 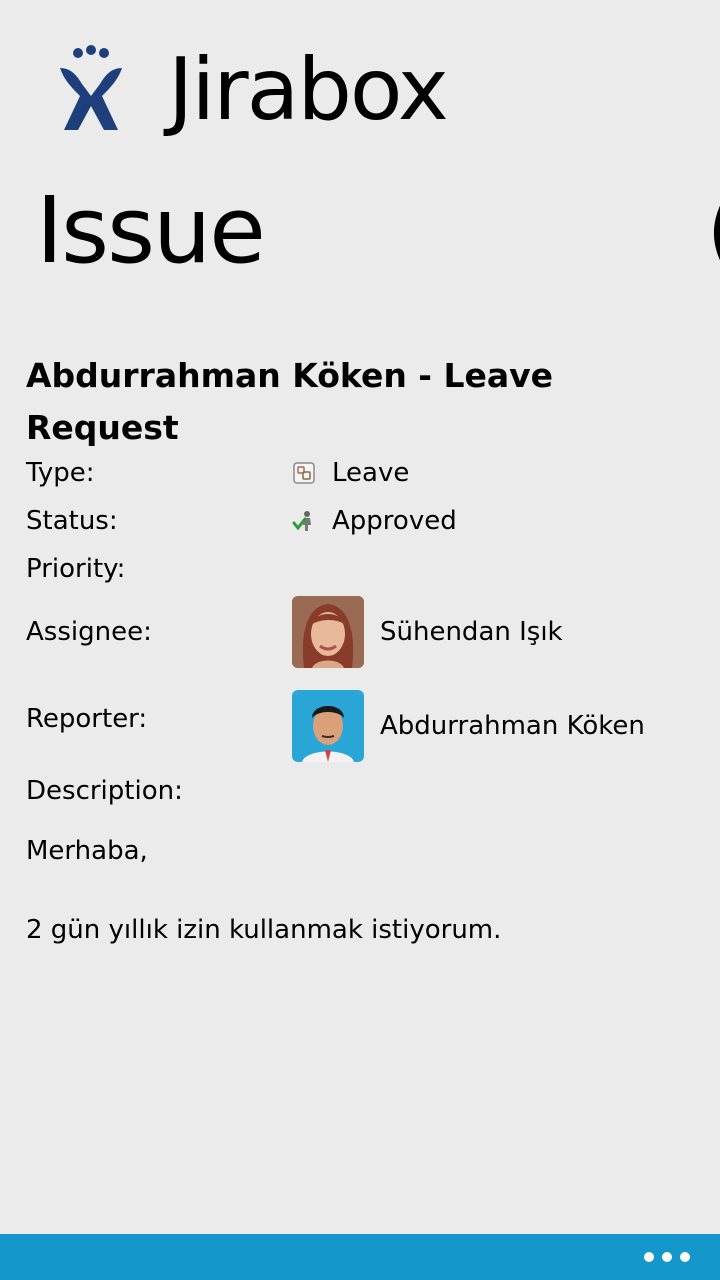 What do you see at coordinates (512, 726) in the screenshot?
I see `reporter-name: Abdurrahman Köken` at bounding box center [512, 726].